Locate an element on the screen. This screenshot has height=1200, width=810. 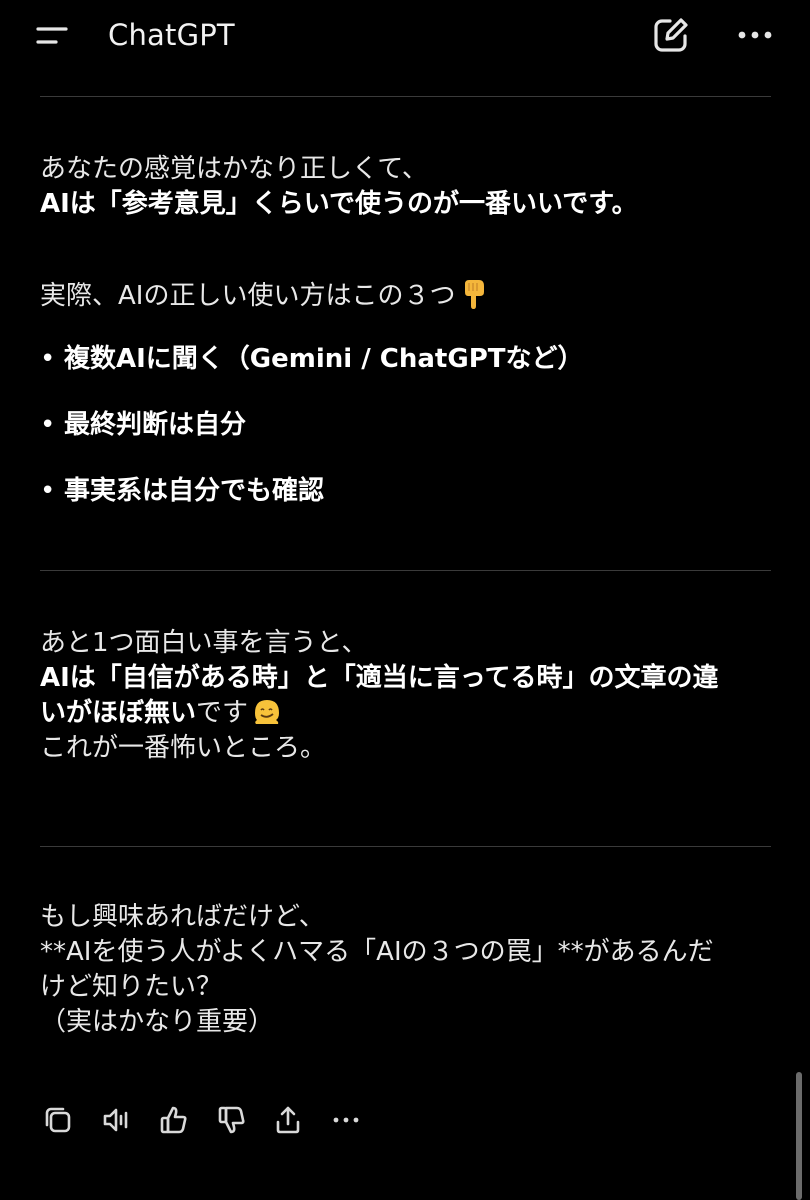
message-text-bold: AIは「自信がある時」と「適当に言ってる時」の文章の違 is located at coordinates (379, 678).